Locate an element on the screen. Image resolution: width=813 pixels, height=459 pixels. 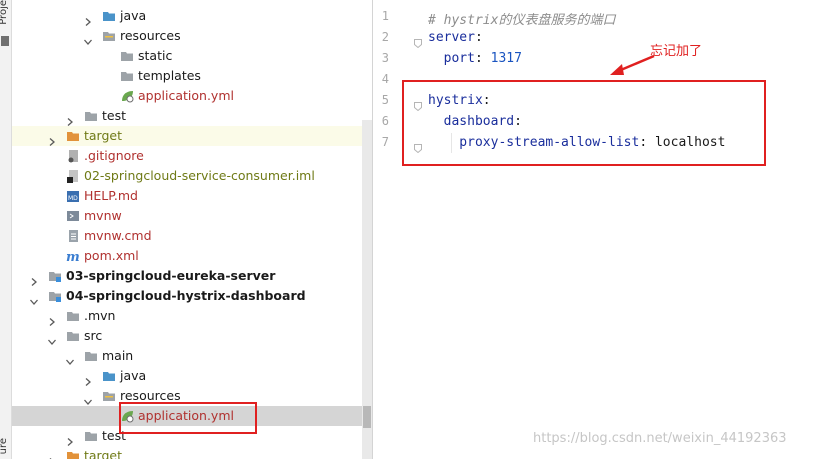
project-tab-label: Proje is located at coordinates (6, 12).